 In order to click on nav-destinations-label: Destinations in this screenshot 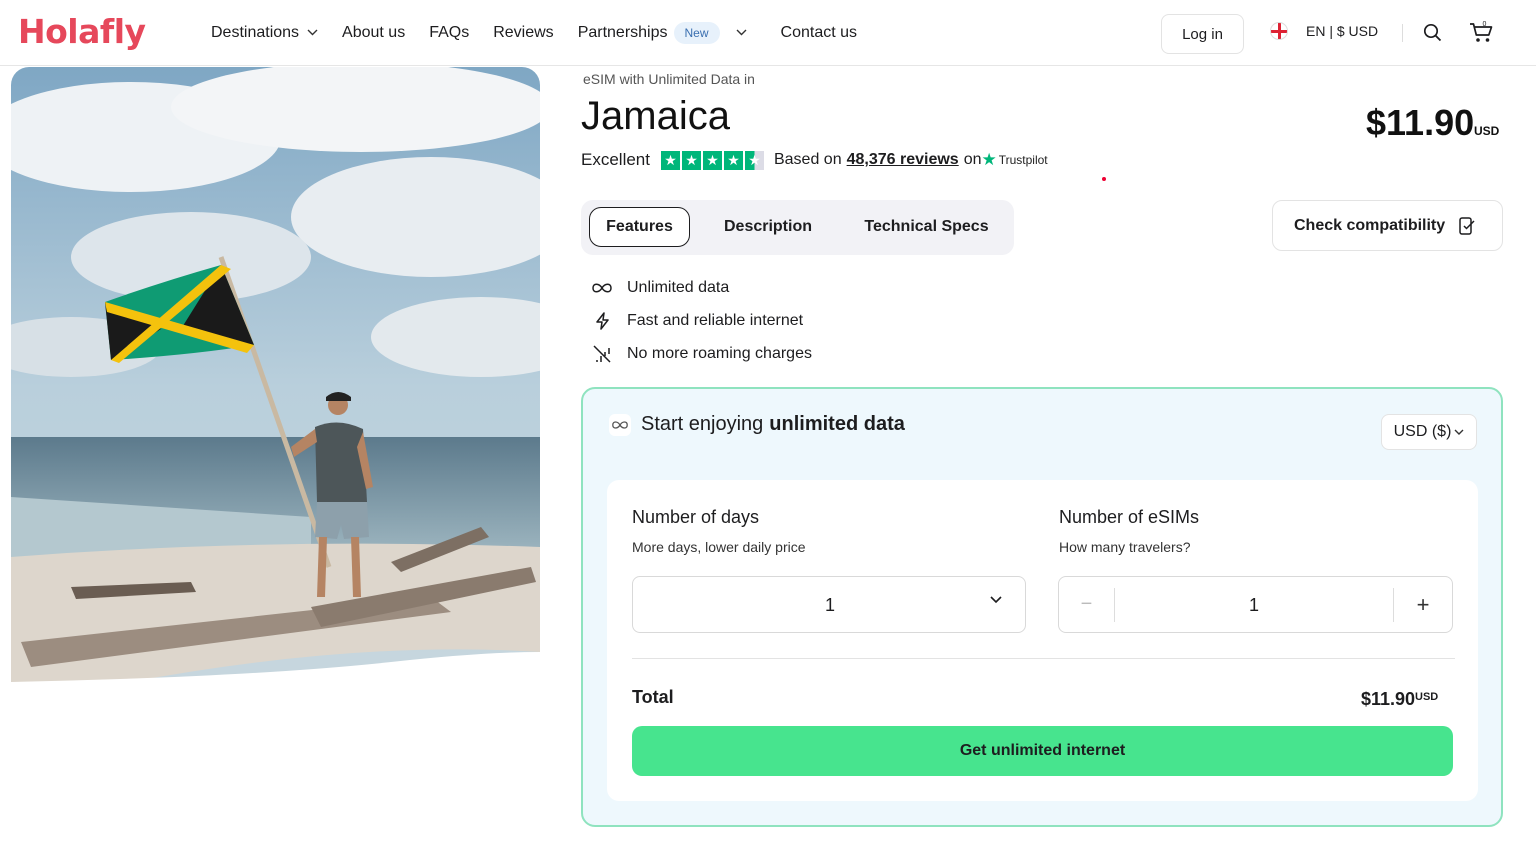, I will do `click(255, 32)`.